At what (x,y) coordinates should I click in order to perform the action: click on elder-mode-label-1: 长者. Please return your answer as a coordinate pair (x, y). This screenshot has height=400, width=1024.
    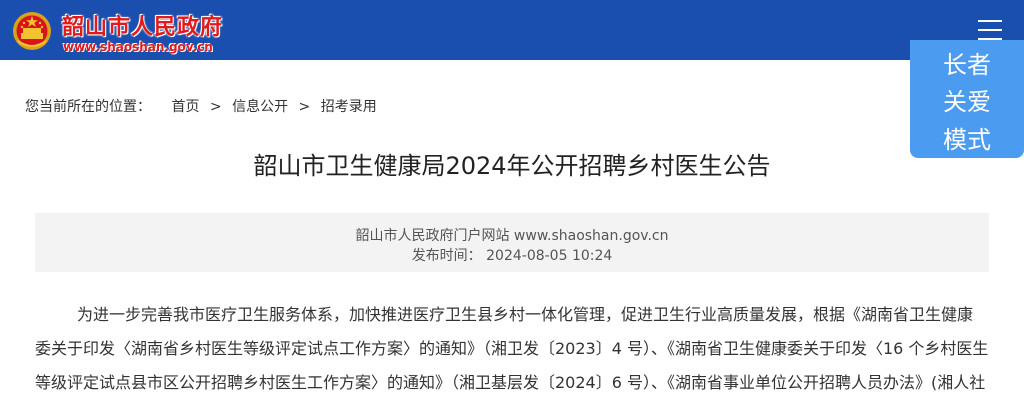
    Looking at the image, I should click on (967, 65).